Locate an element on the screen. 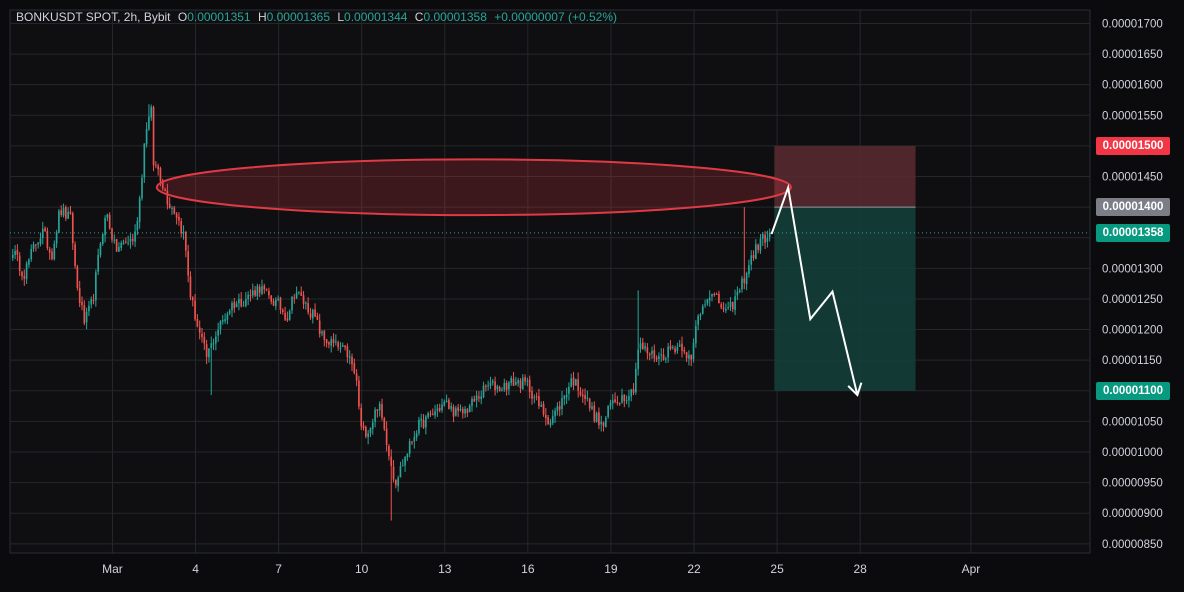 Image resolution: width=1184 pixels, height=592 pixels. y-tick-label: 0.00001600 is located at coordinates (1132, 86).